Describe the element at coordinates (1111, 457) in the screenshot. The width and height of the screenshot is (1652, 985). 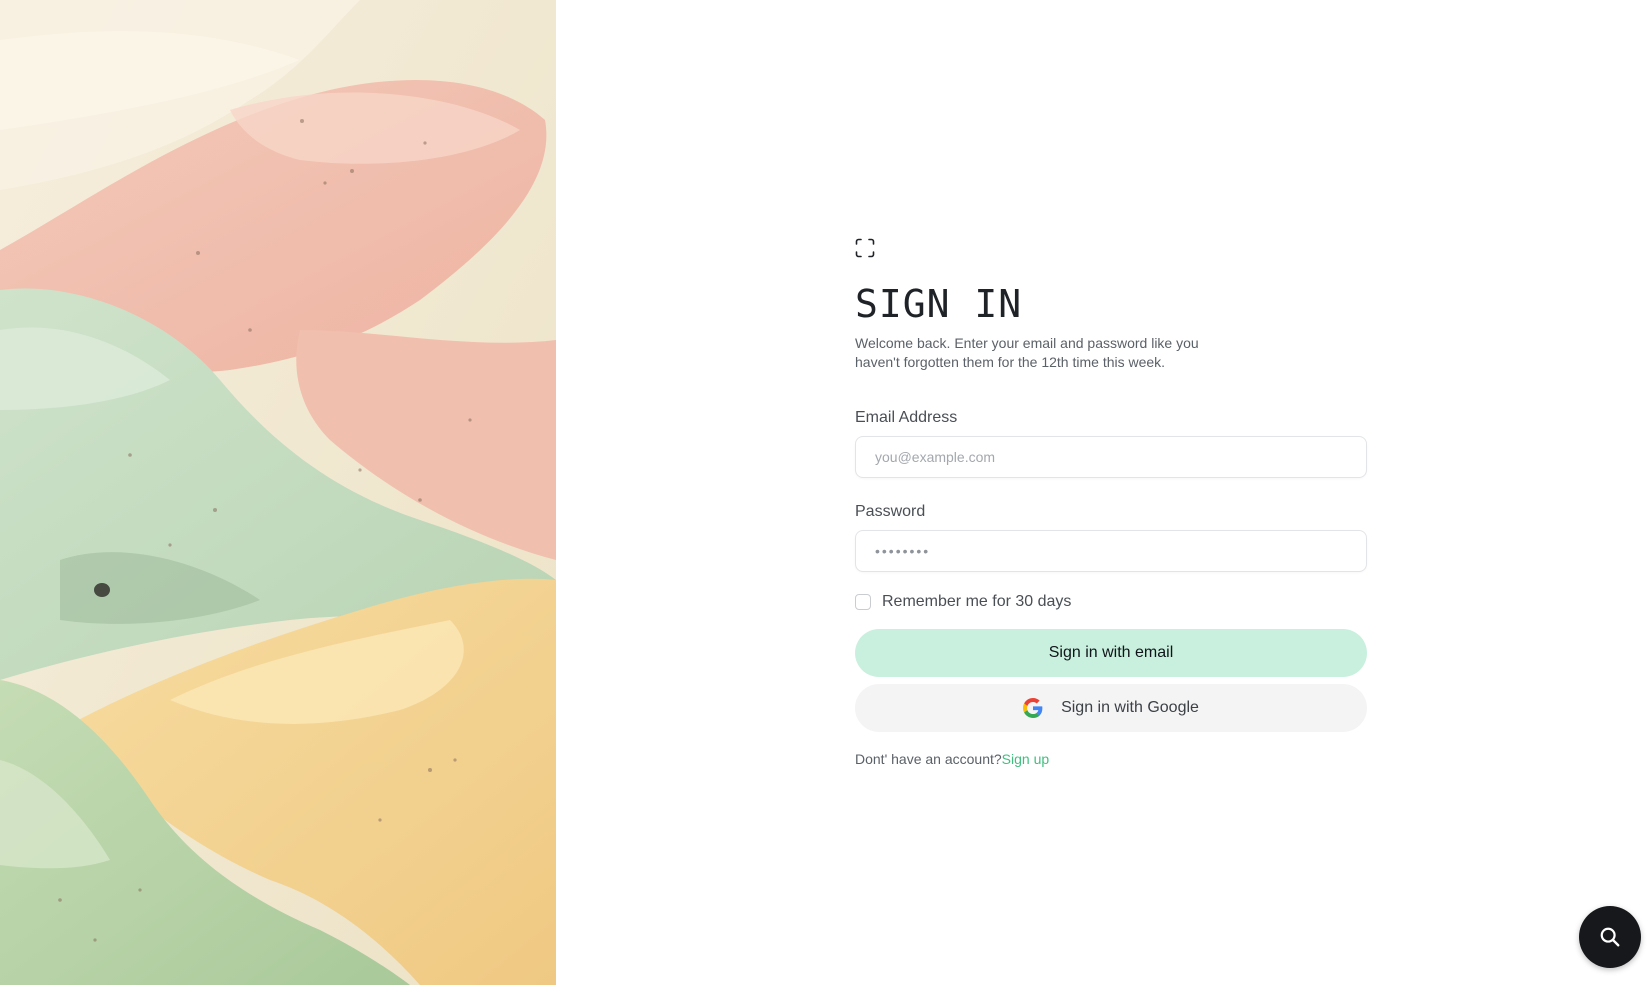
I see `email-input` at that location.